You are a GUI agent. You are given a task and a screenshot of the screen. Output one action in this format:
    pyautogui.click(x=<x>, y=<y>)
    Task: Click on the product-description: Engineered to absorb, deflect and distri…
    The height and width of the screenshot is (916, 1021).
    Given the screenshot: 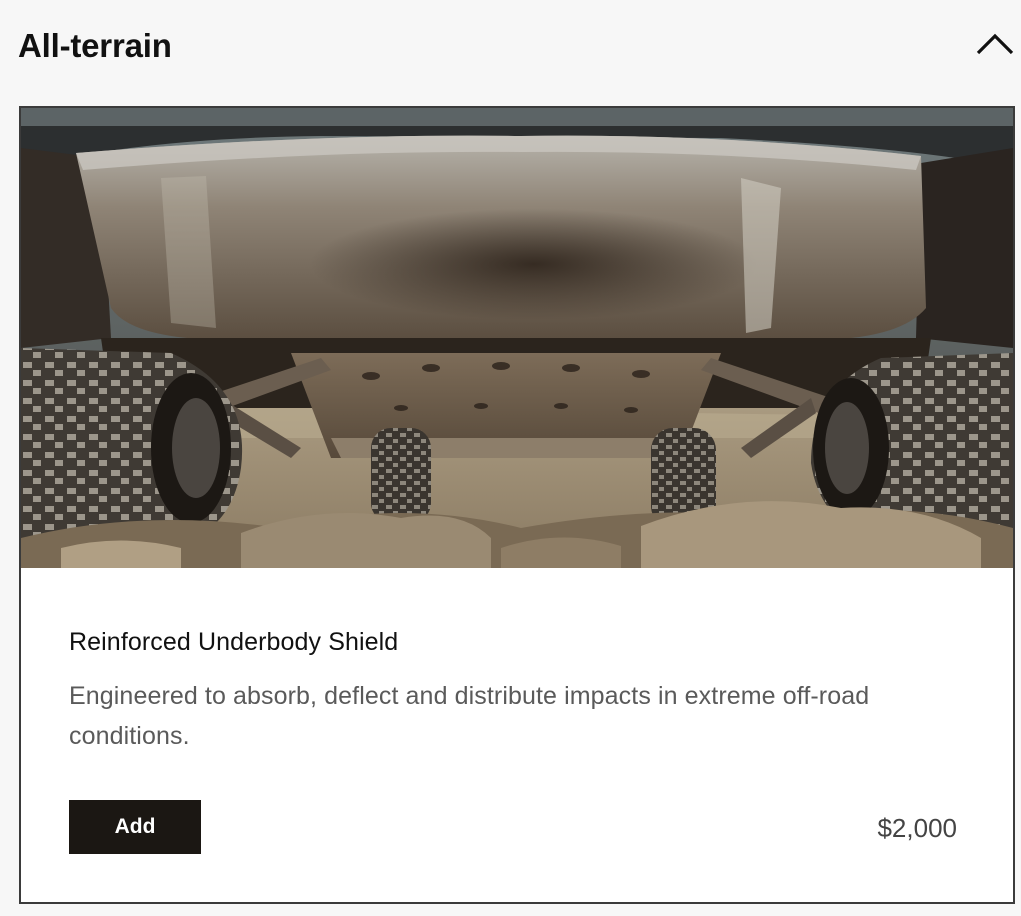 What is the action you would take?
    pyautogui.click(x=469, y=716)
    